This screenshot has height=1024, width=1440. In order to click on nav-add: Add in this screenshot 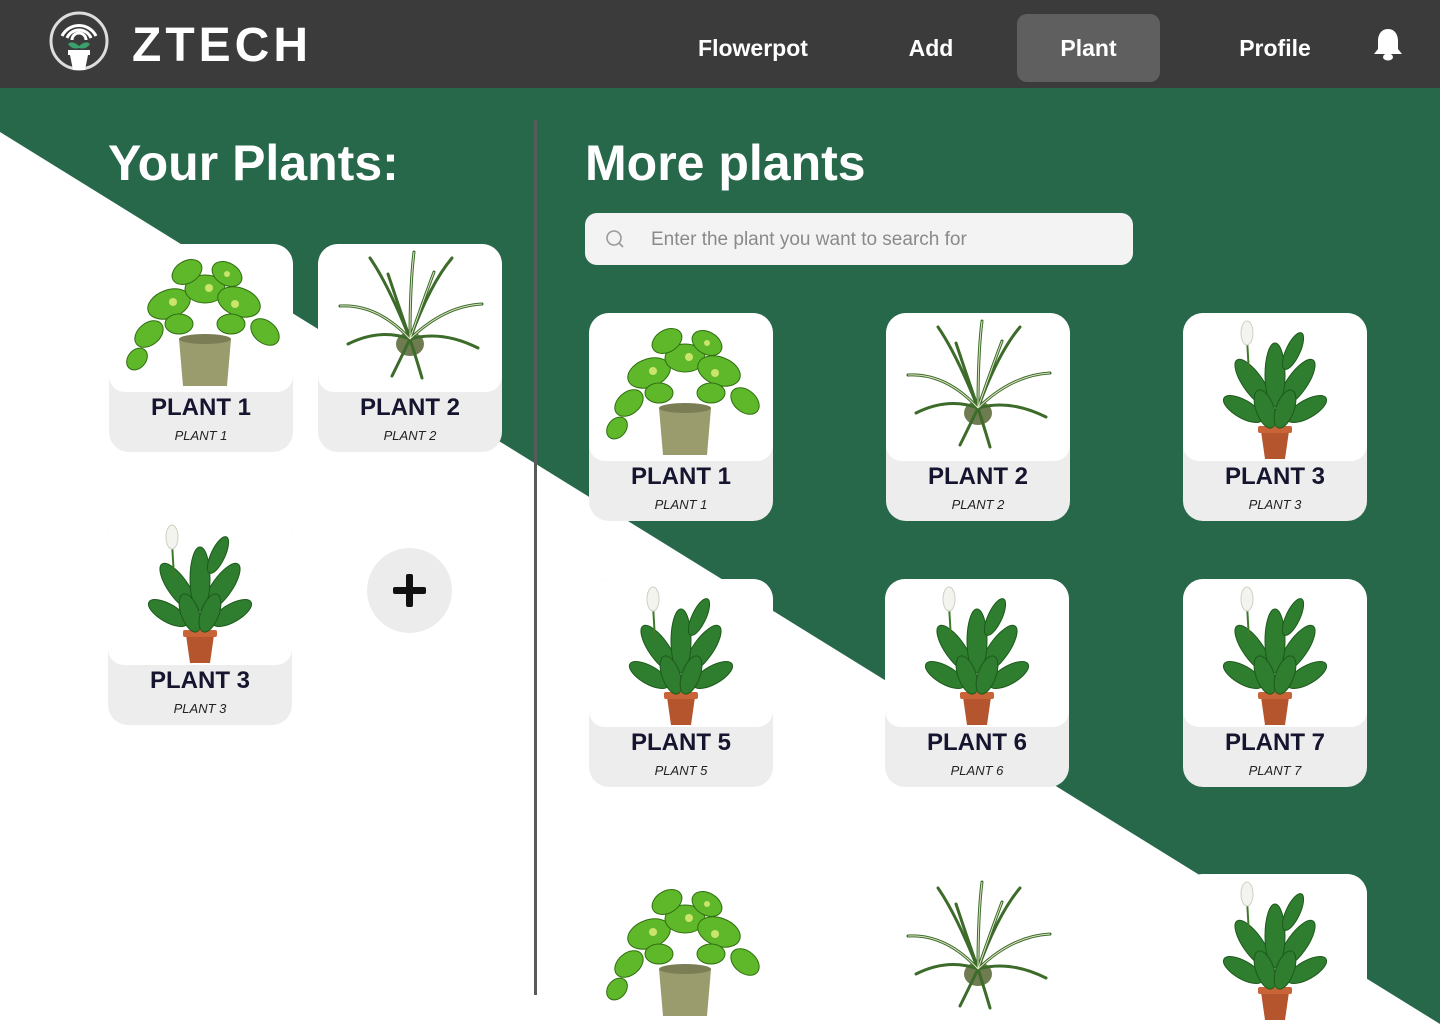, I will do `click(931, 48)`.